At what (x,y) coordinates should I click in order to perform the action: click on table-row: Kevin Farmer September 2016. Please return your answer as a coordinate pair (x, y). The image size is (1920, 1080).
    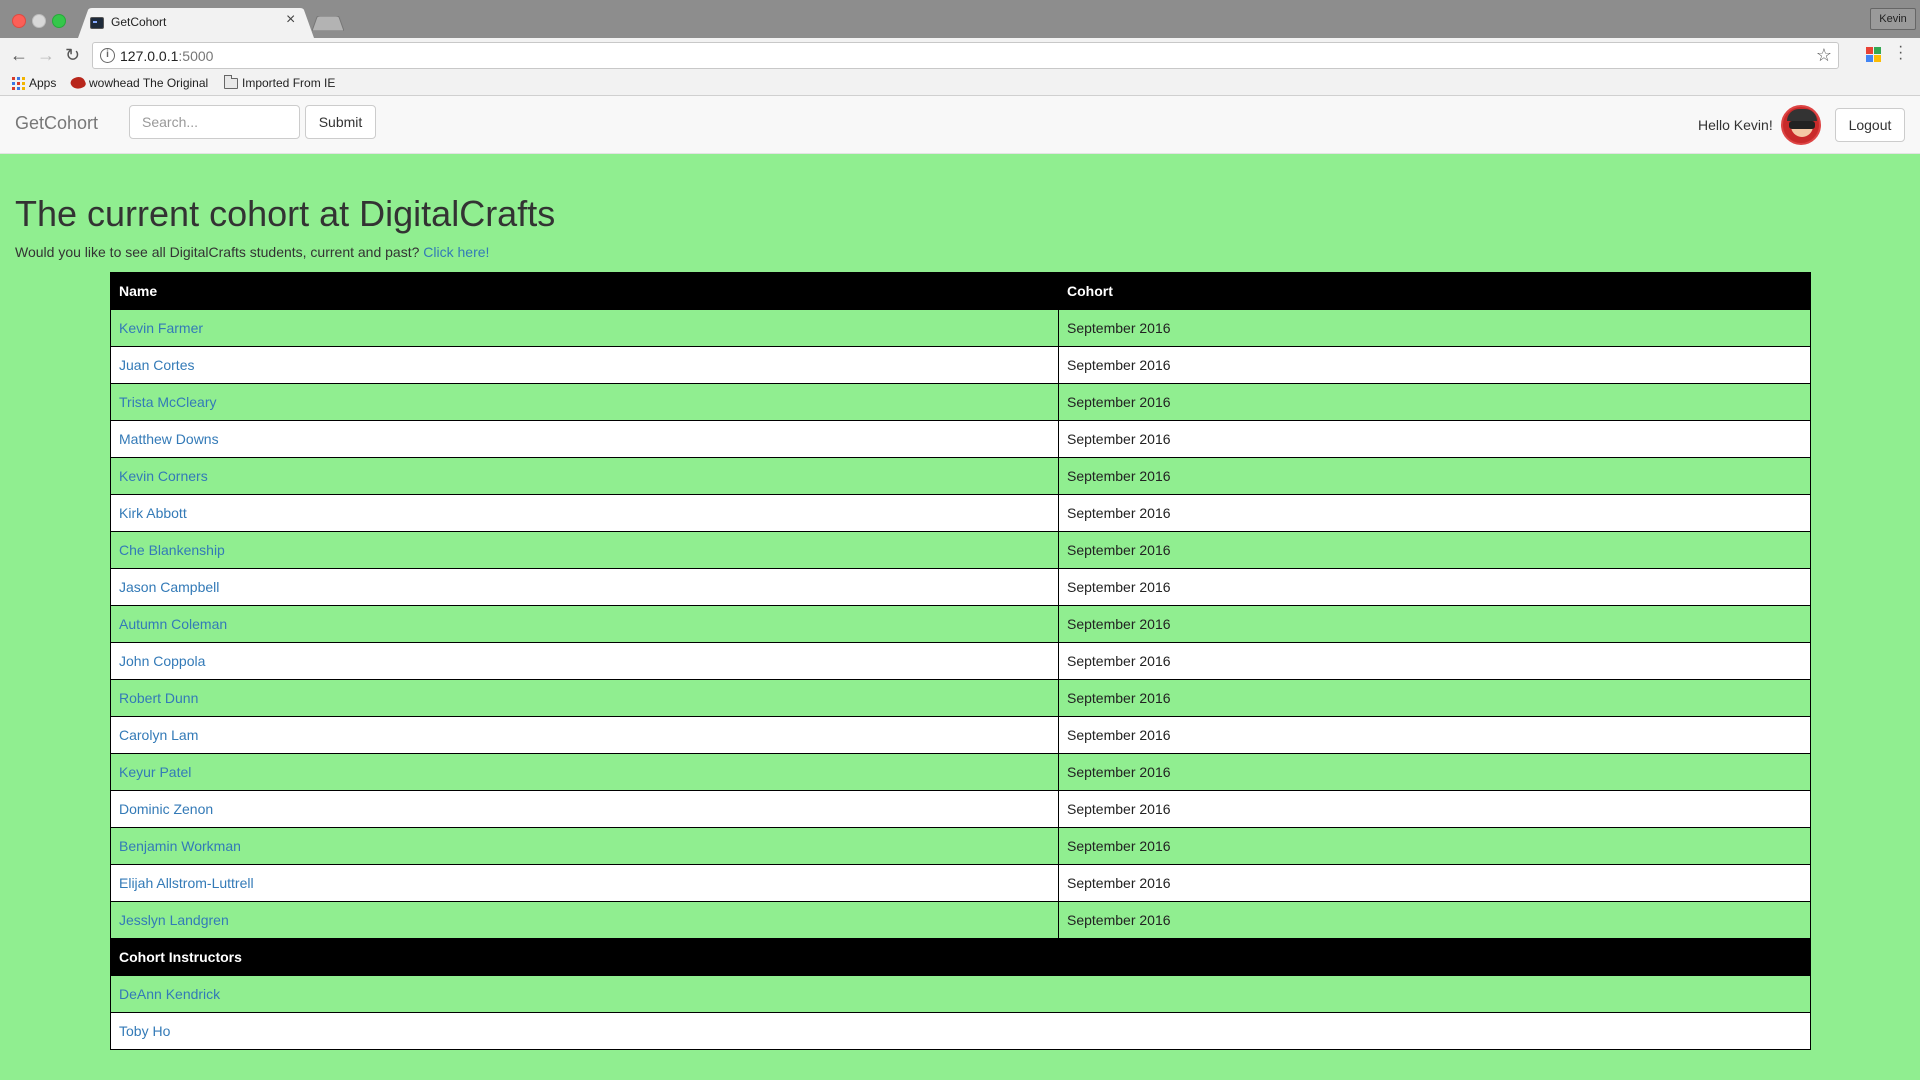
    Looking at the image, I should click on (960, 328).